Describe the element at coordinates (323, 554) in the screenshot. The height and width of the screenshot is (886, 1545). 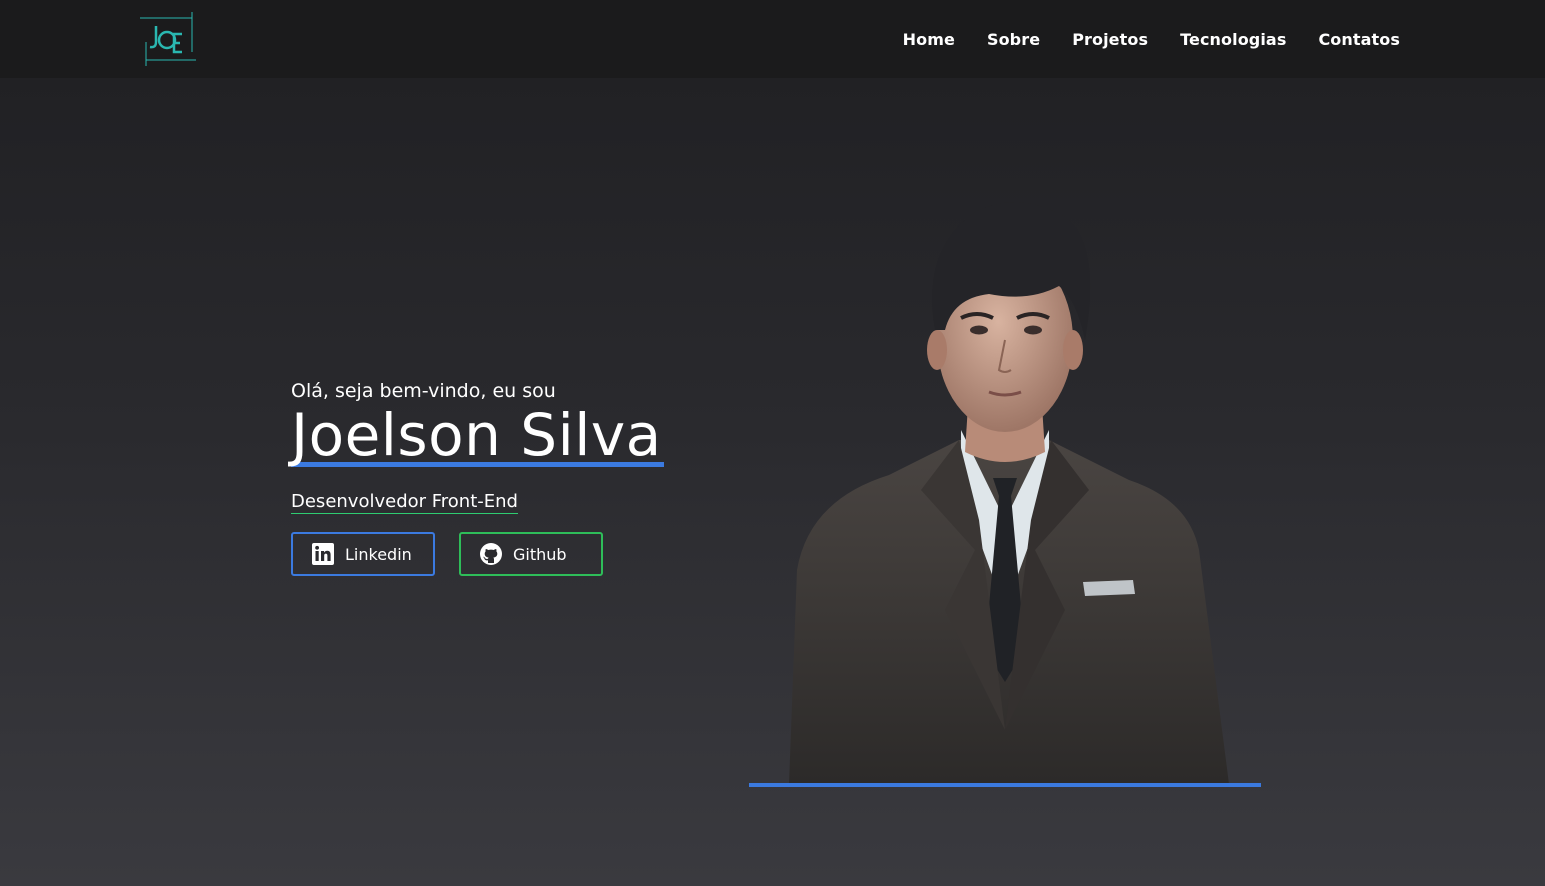
I see `linkedin-icon` at that location.